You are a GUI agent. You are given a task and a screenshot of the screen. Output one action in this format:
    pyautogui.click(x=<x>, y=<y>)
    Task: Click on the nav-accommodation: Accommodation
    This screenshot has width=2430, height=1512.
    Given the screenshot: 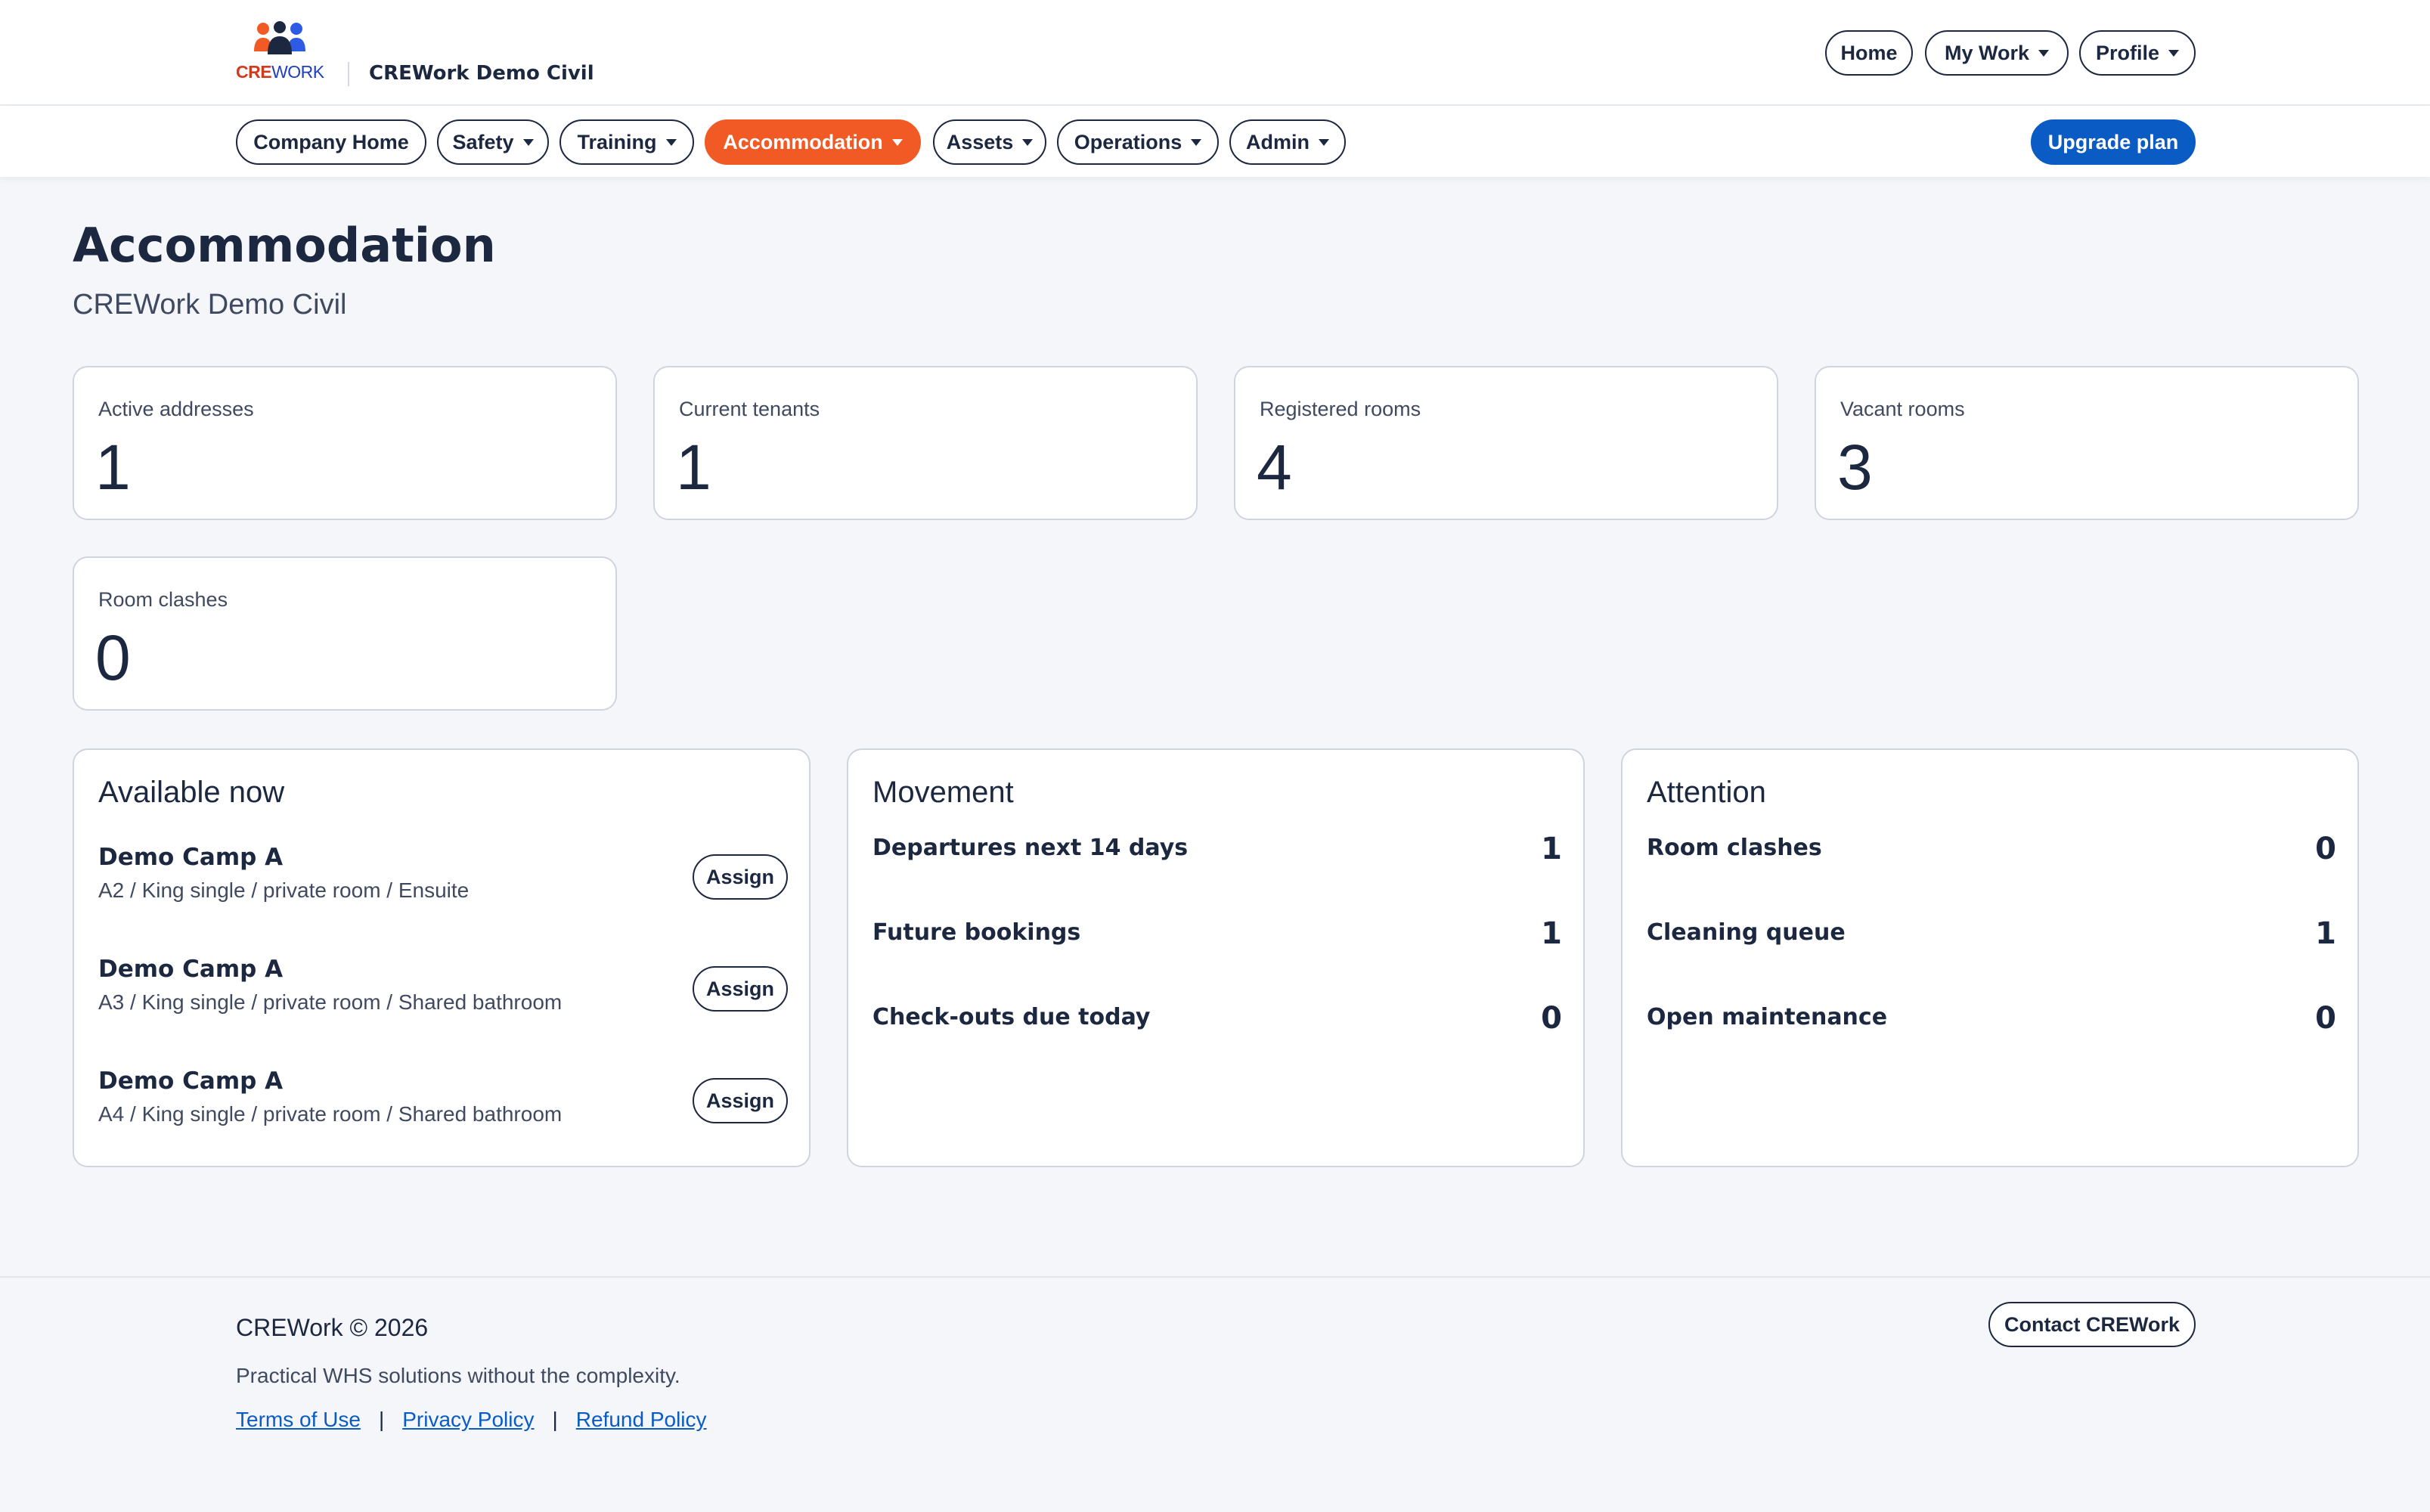 What is the action you would take?
    pyautogui.click(x=813, y=142)
    